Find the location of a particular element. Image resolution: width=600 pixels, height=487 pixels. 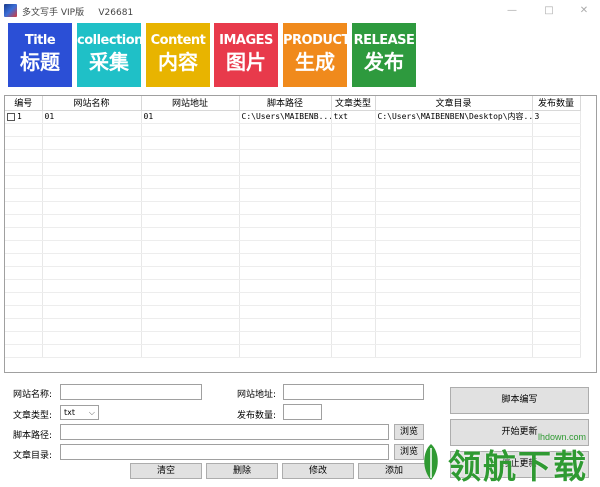

tile-en-label: Content is located at coordinates (178, 40).